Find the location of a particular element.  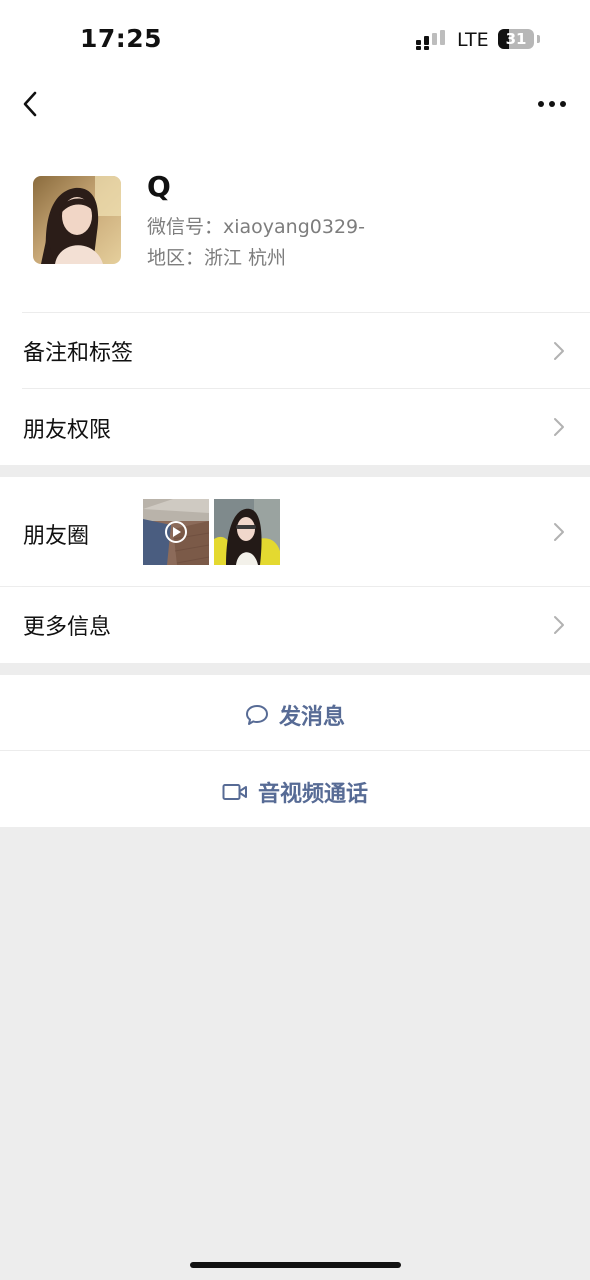

chevron-left-icon is located at coordinates (31, 104).